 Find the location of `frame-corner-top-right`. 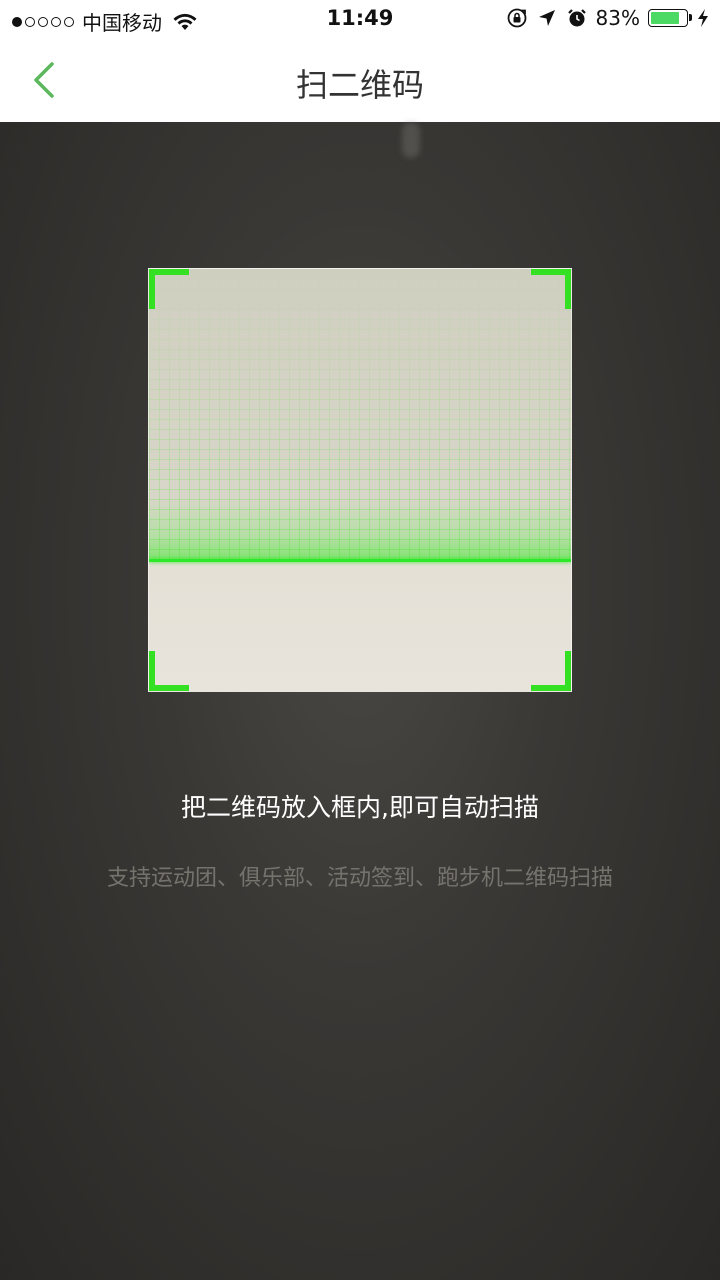

frame-corner-top-right is located at coordinates (551, 289).